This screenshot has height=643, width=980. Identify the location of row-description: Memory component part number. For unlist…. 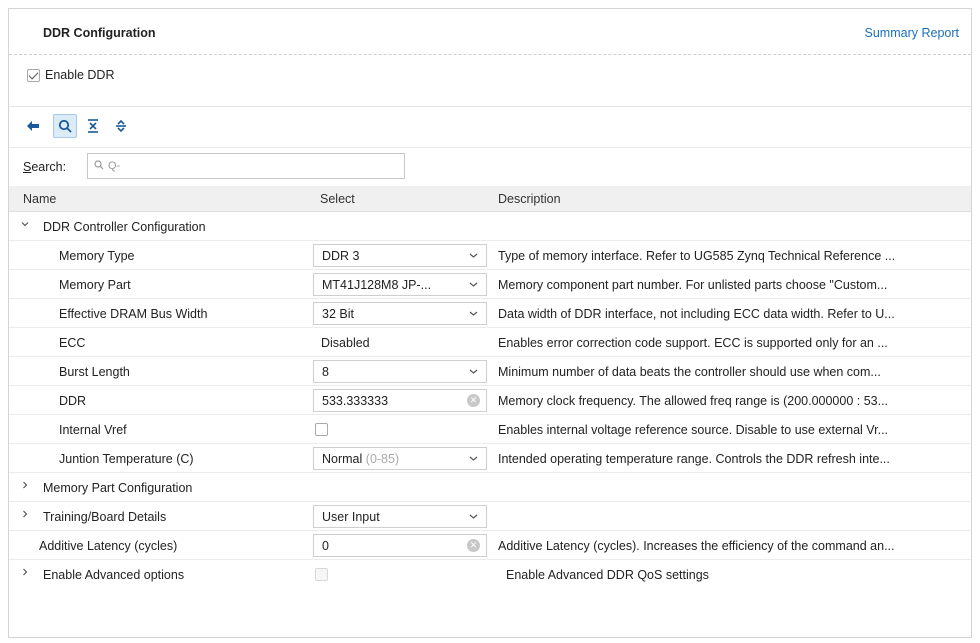
(693, 285).